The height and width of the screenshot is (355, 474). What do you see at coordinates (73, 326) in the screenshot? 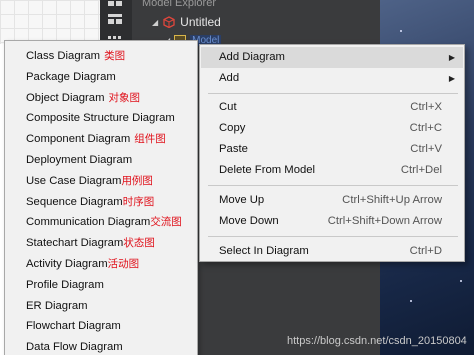
I see `submenu-item-label: Flowchart Diagram` at bounding box center [73, 326].